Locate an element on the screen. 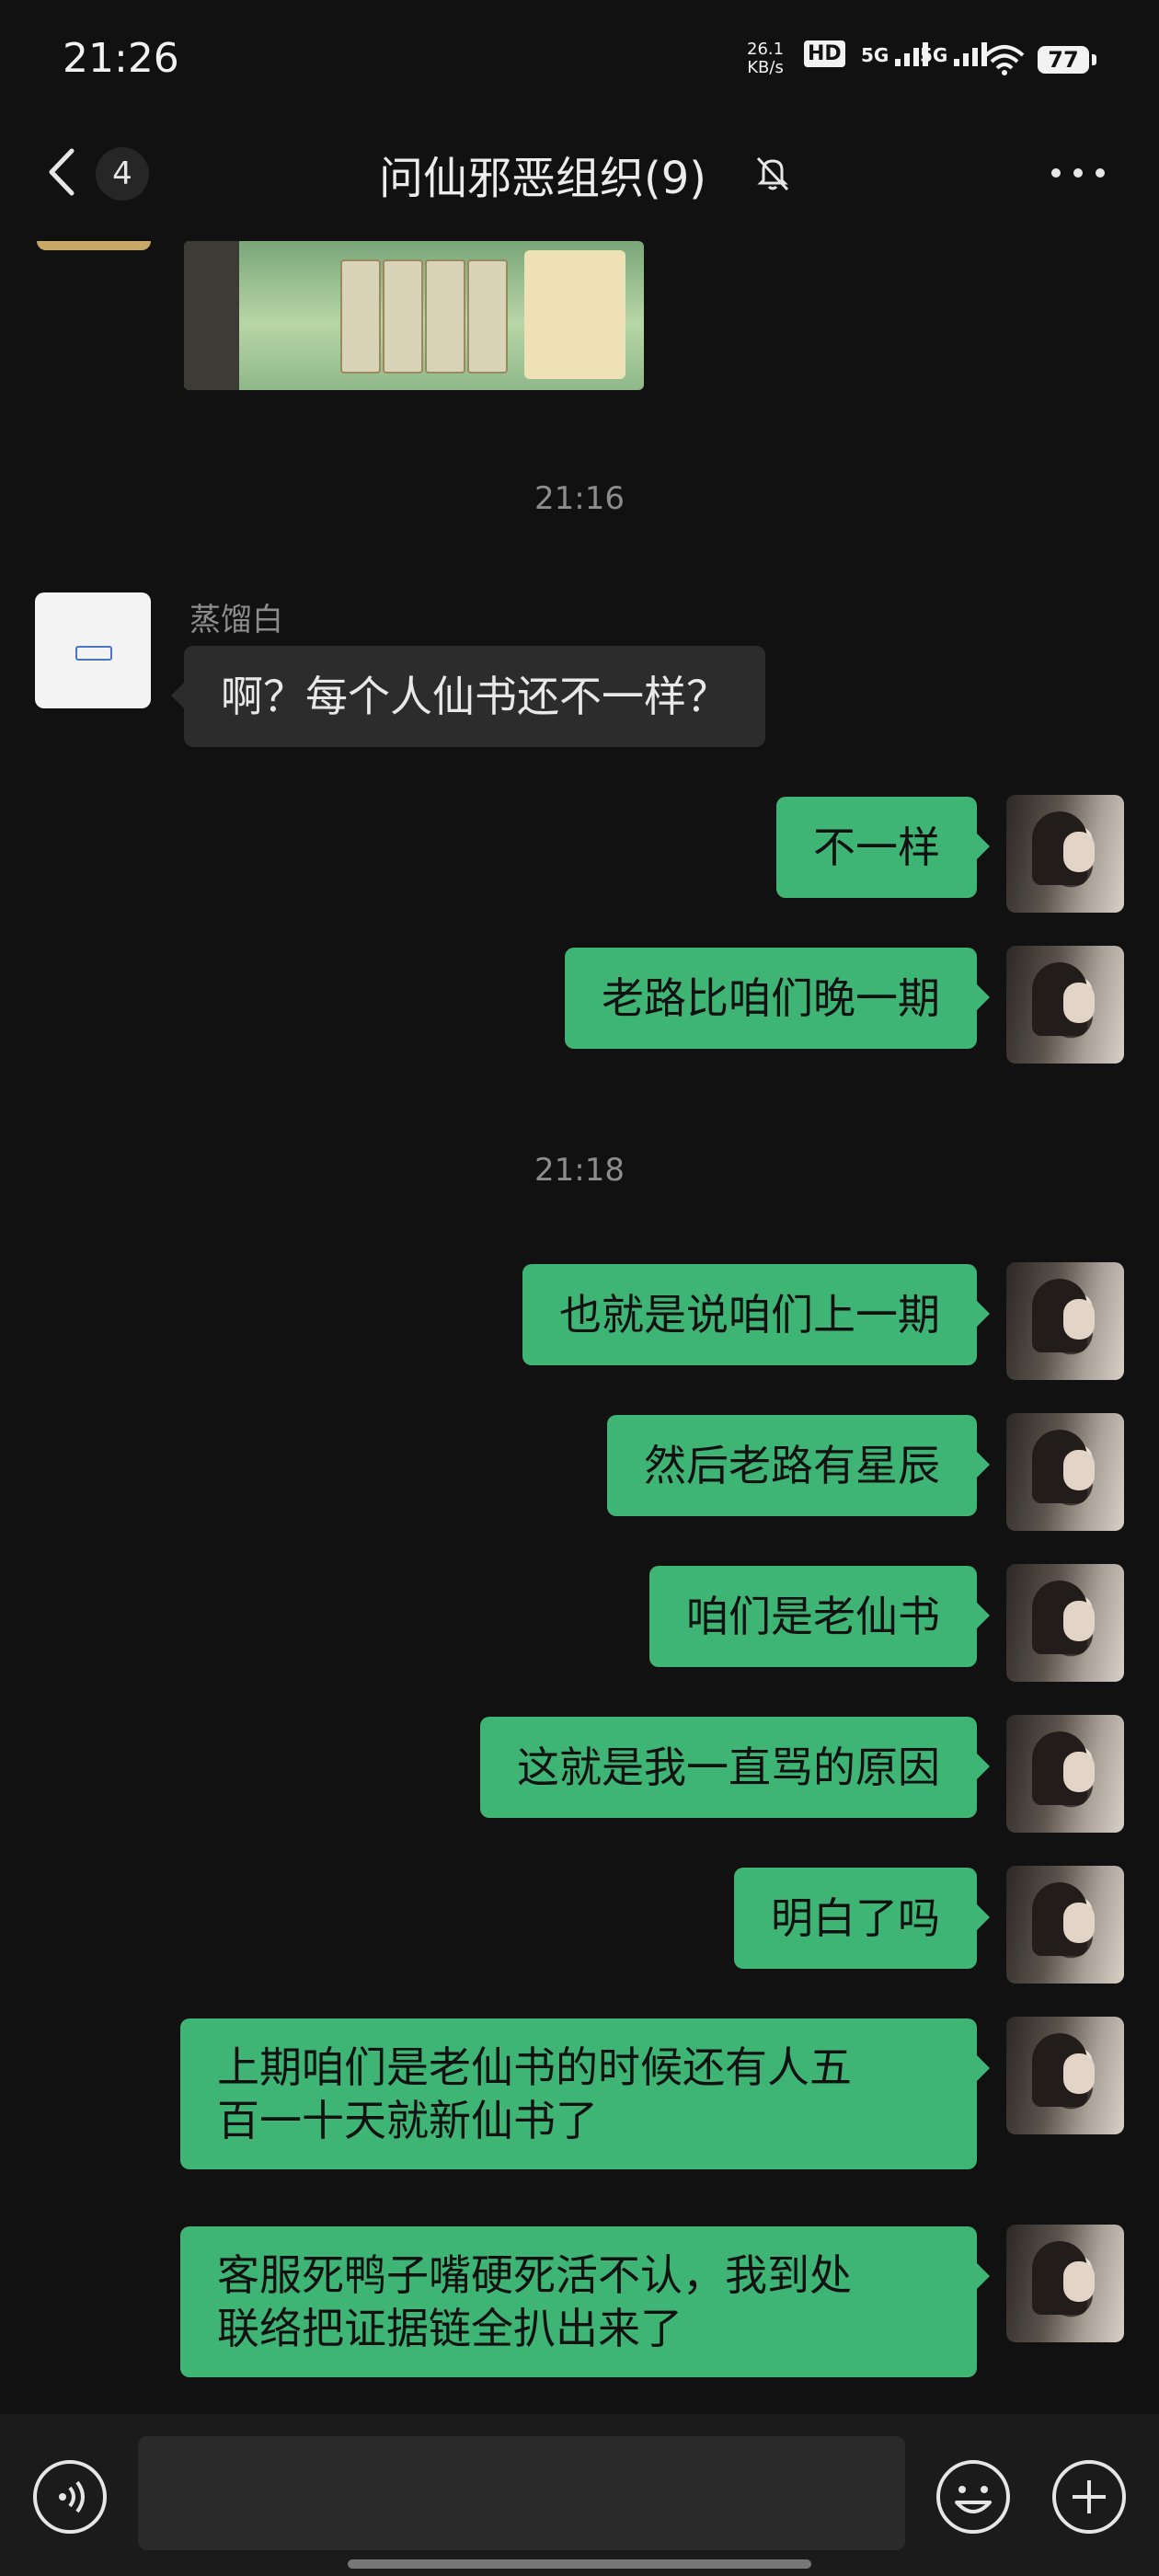 This screenshot has width=1159, height=2576. chat-title: 问仙邪恶组织(9) is located at coordinates (543, 174).